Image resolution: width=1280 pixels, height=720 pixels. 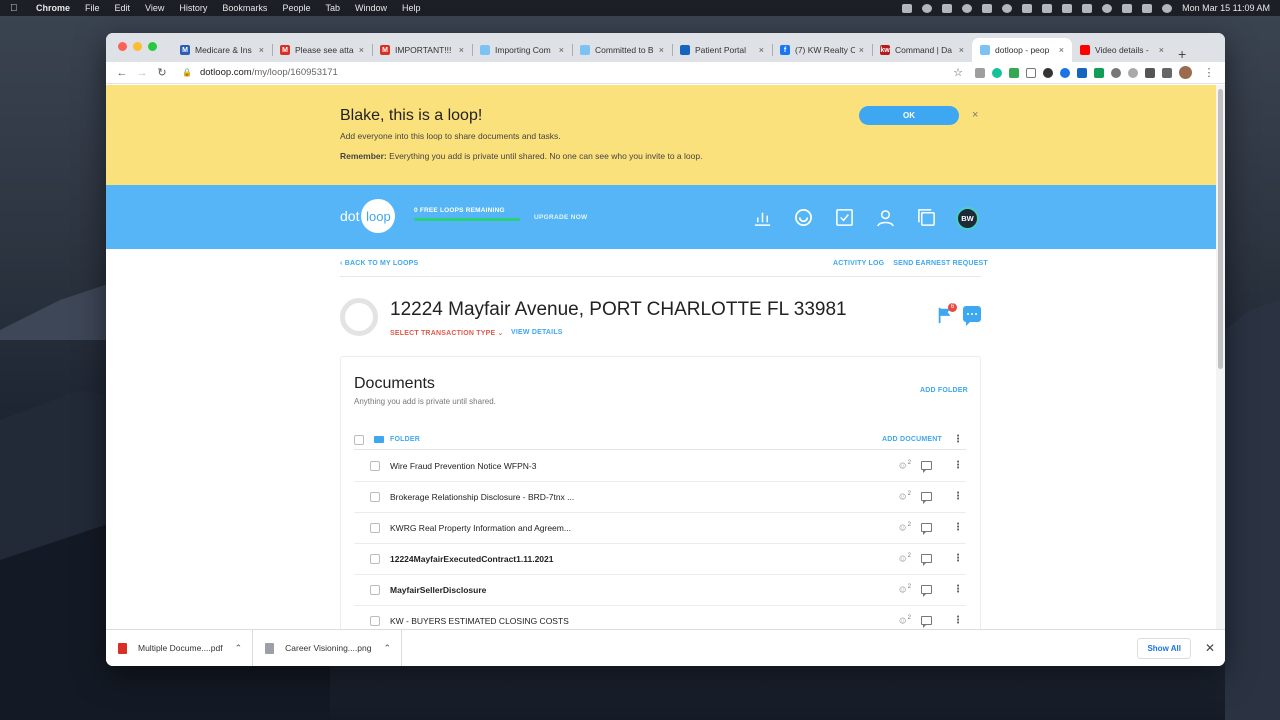 I want to click on menu-file: File, so click(x=92, y=8).